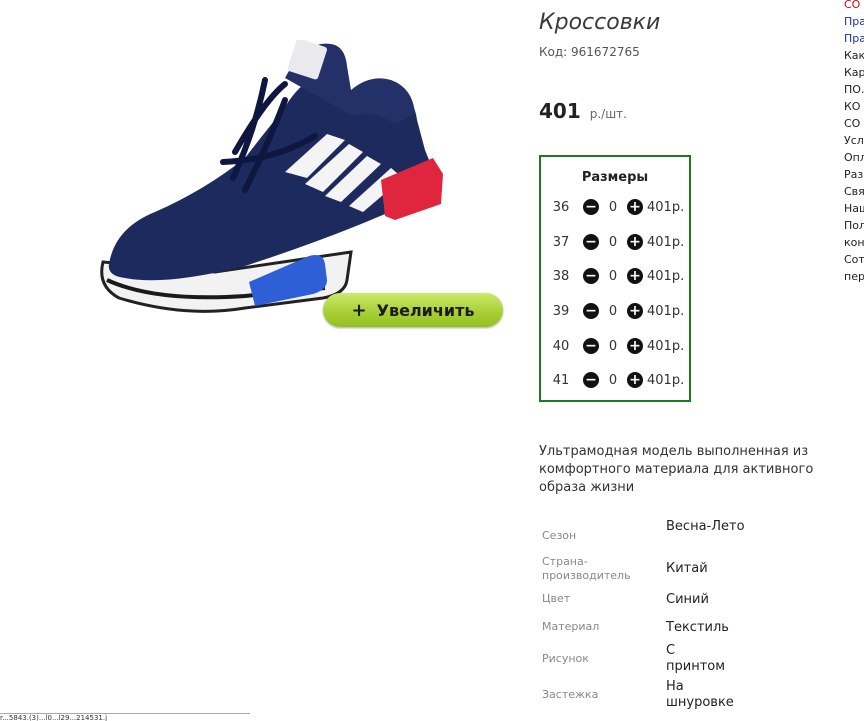 The width and height of the screenshot is (864, 721). What do you see at coordinates (560, 111) in the screenshot?
I see `price-value: 401` at bounding box center [560, 111].